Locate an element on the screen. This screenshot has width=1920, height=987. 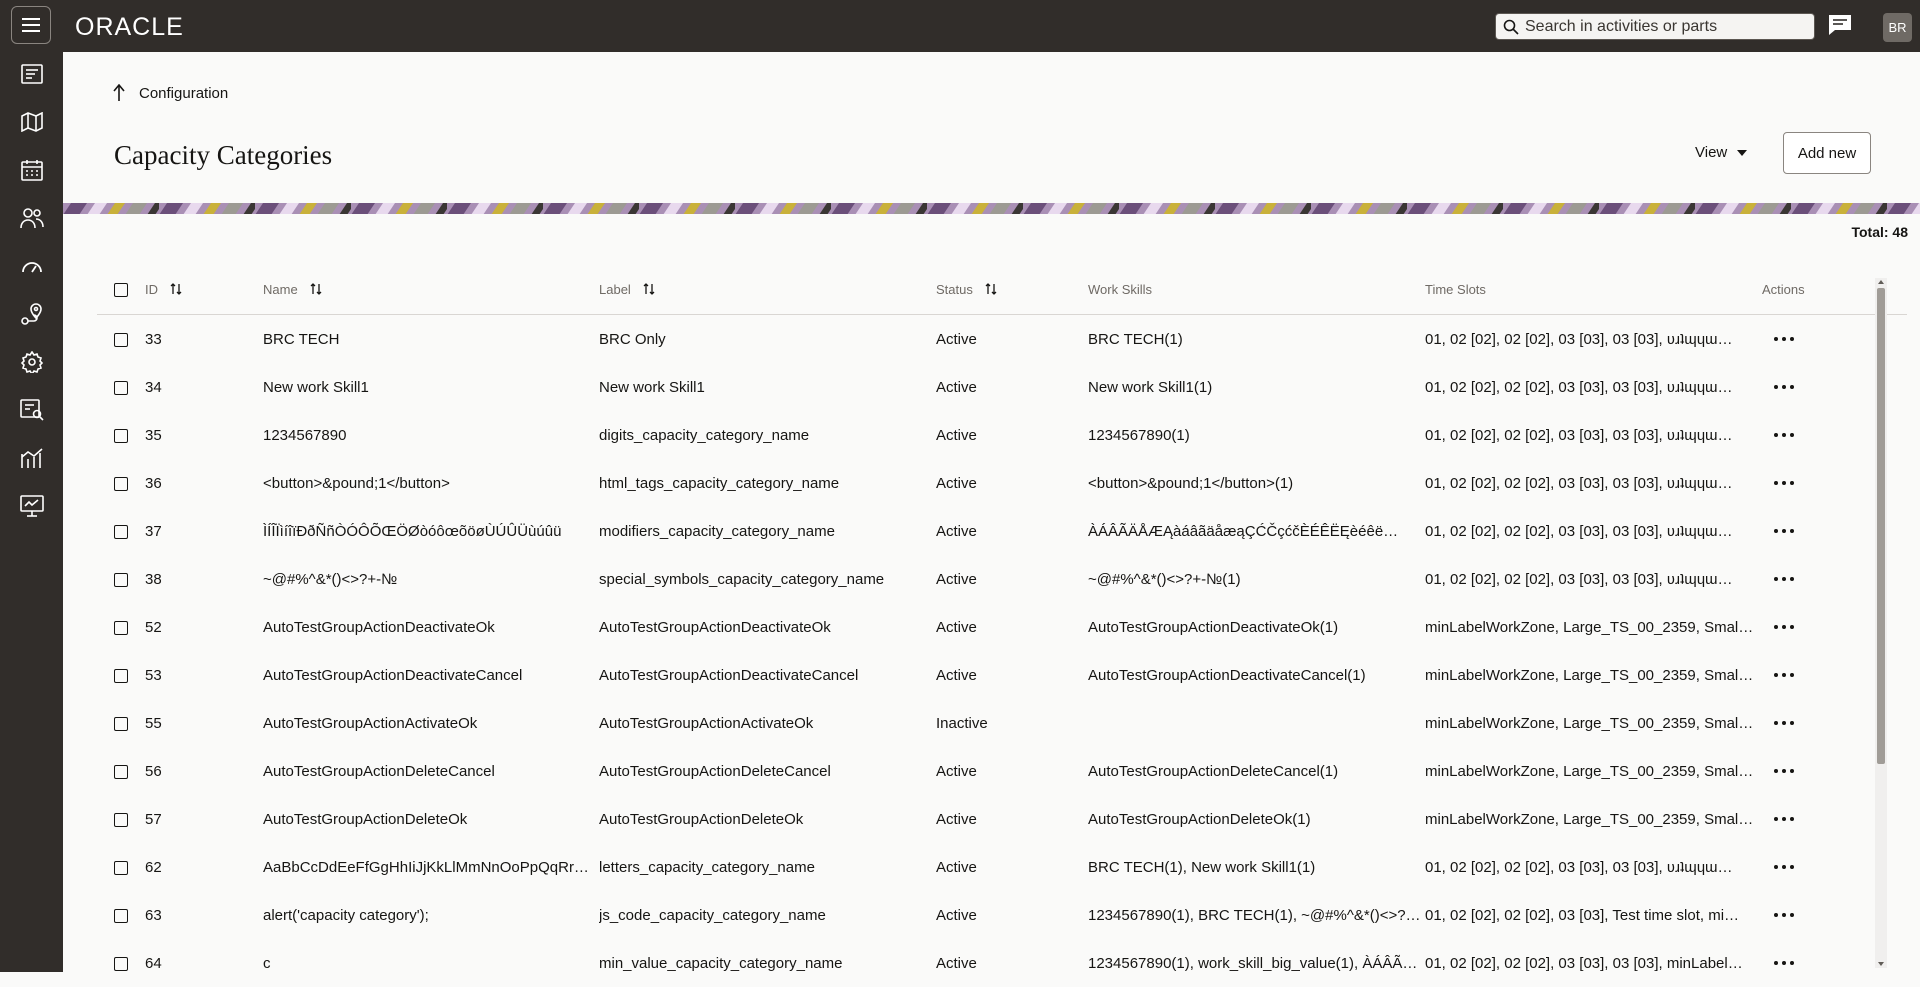
scroll-down-arrow-icon is located at coordinates (1881, 964).